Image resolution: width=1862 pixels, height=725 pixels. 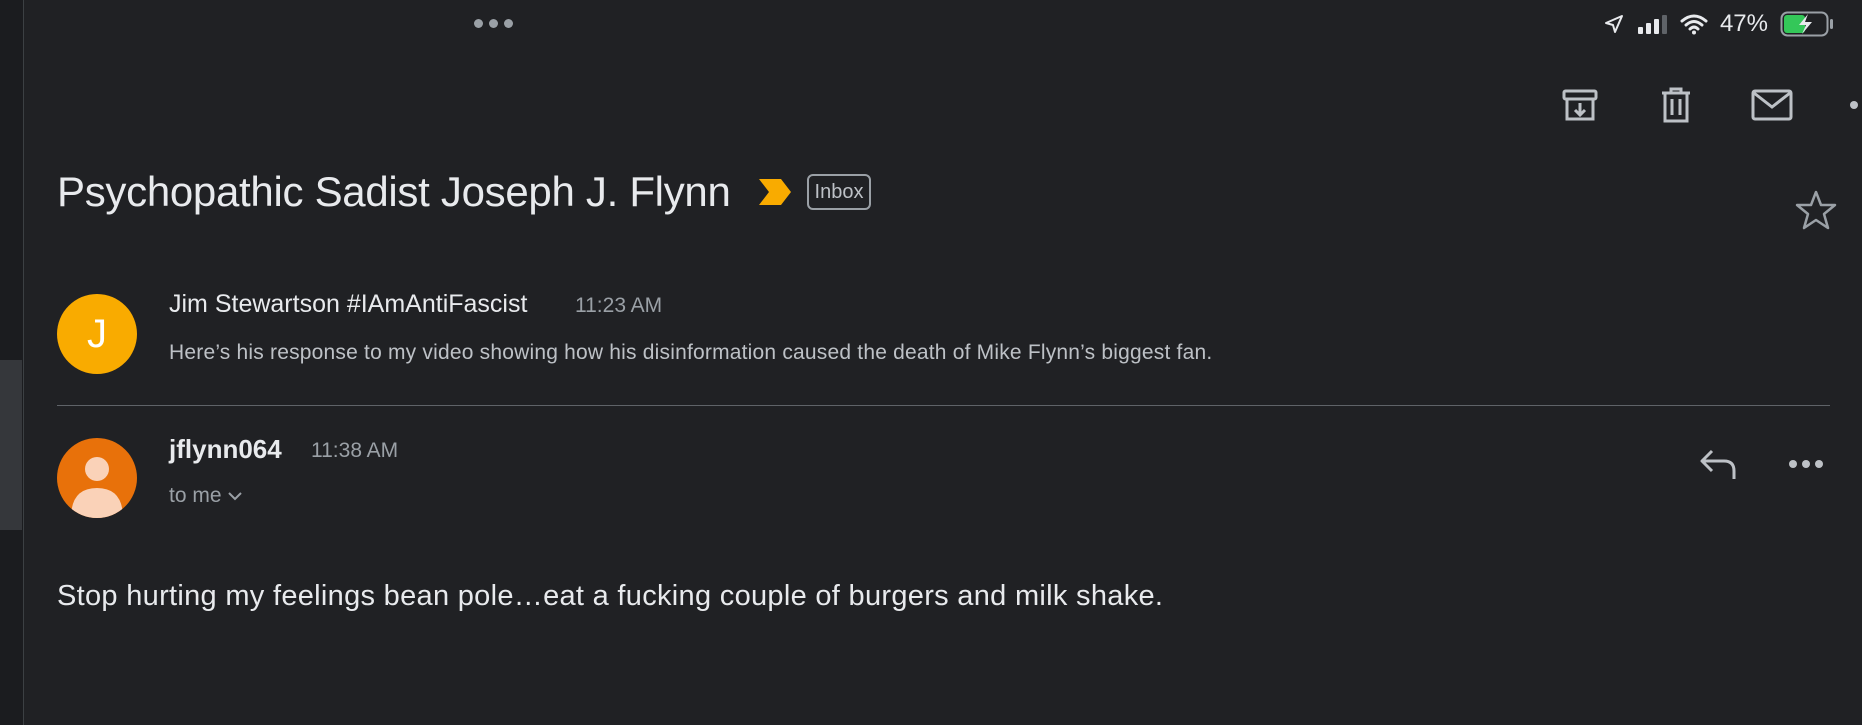 What do you see at coordinates (394, 191) in the screenshot?
I see `email-subject: Psychopathic Sadist Joseph J. Flynn` at bounding box center [394, 191].